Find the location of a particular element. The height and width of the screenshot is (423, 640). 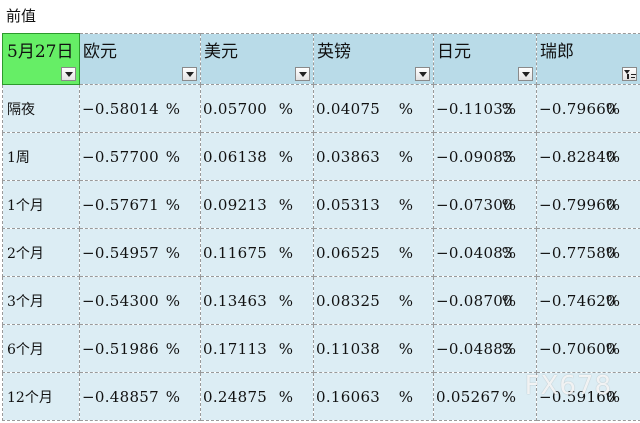

tenor-cell: 2个月 is located at coordinates (41, 252).